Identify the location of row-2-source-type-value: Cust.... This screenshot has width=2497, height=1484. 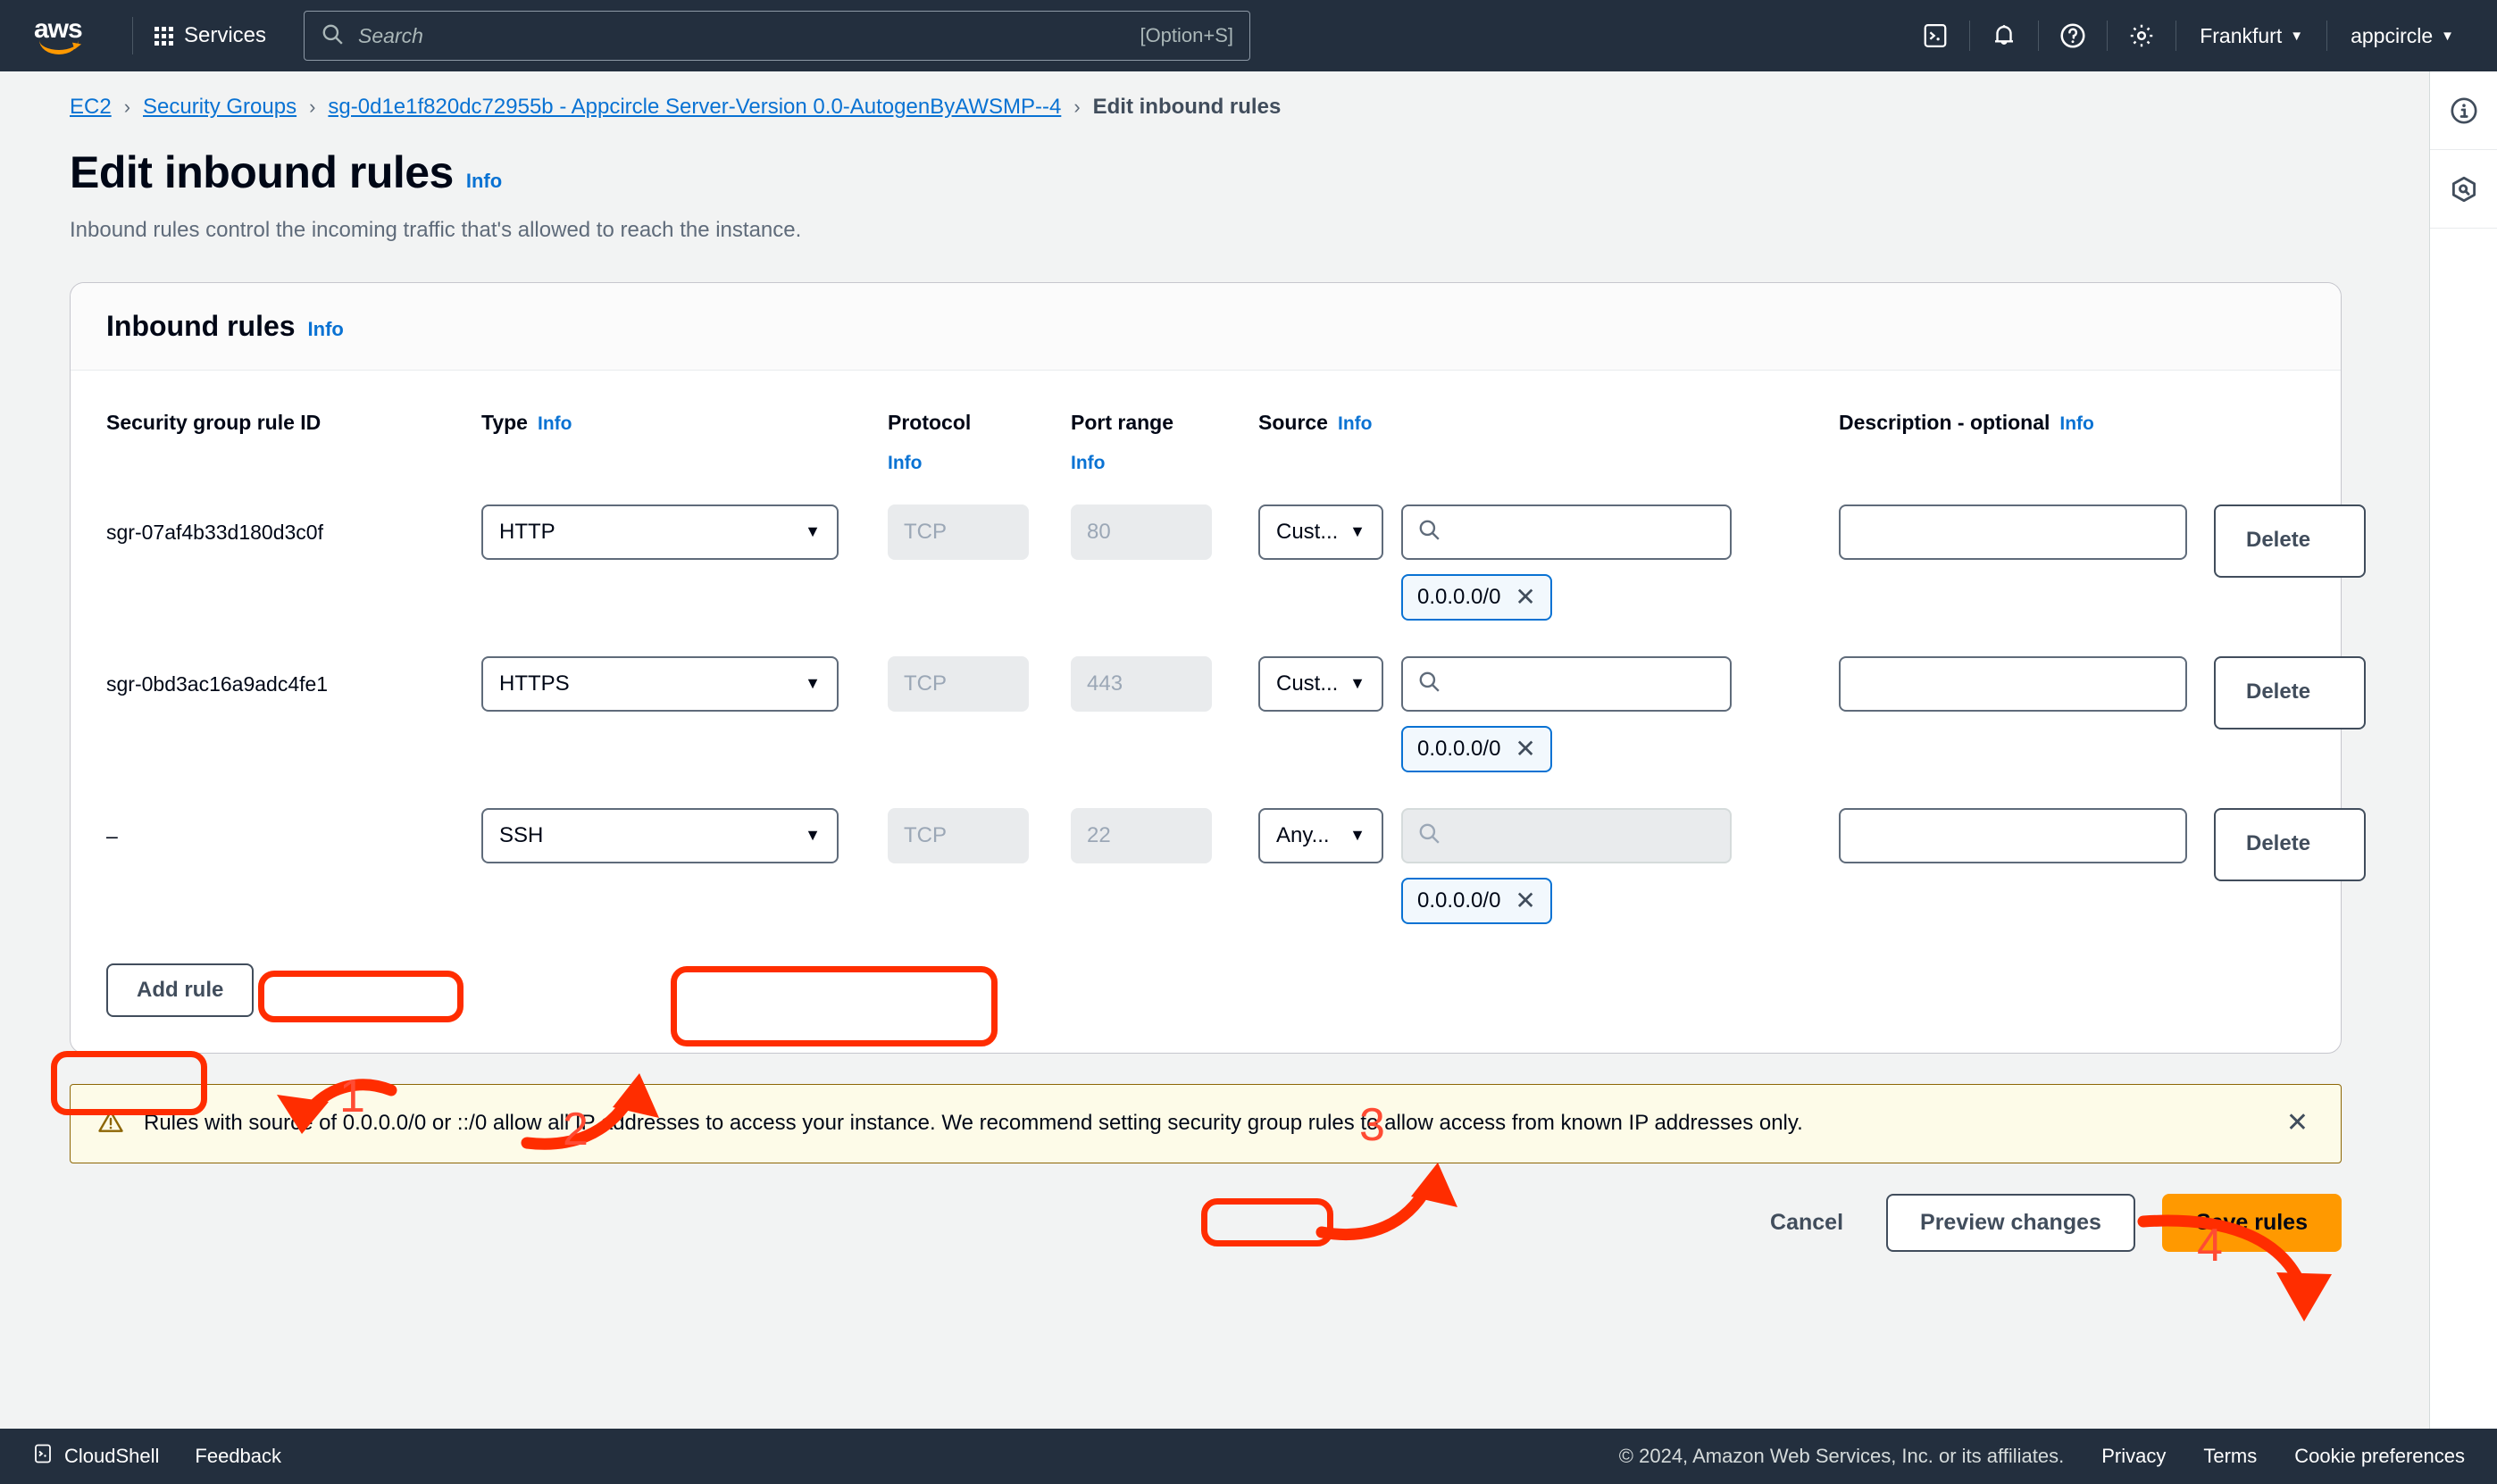
(1307, 683).